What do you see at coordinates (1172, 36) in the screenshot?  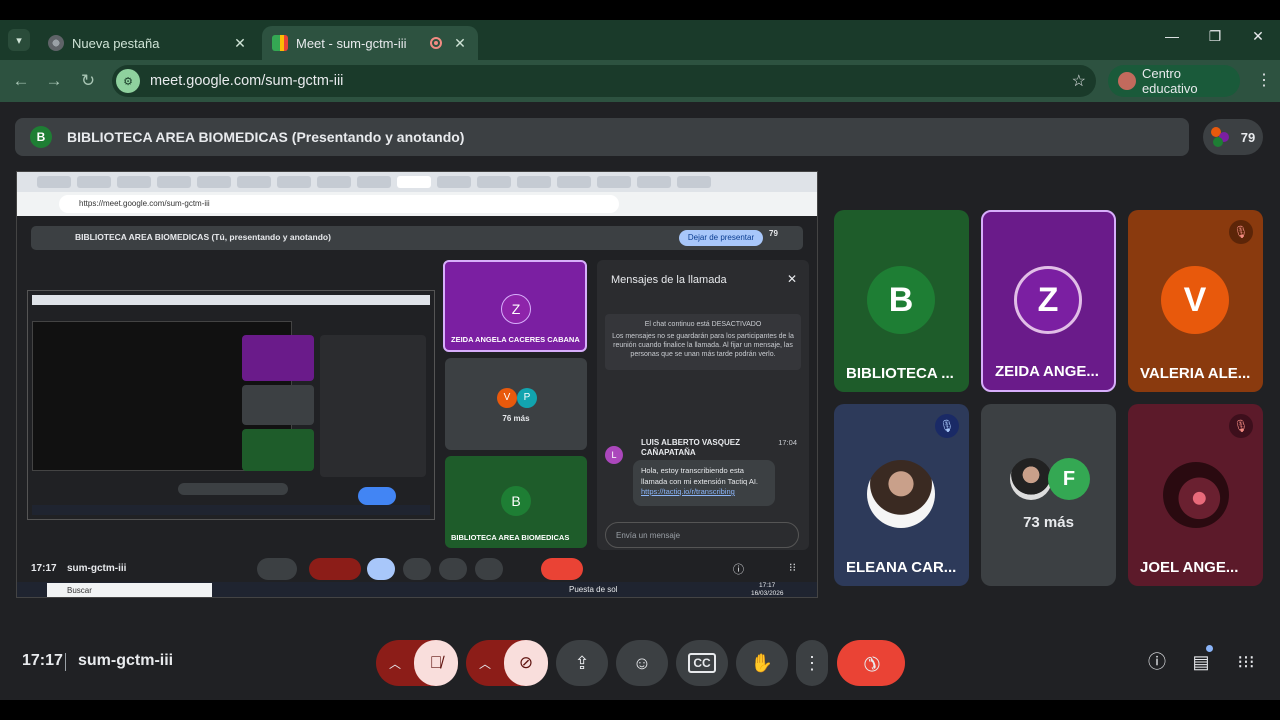 I see `minimize-icon: —` at bounding box center [1172, 36].